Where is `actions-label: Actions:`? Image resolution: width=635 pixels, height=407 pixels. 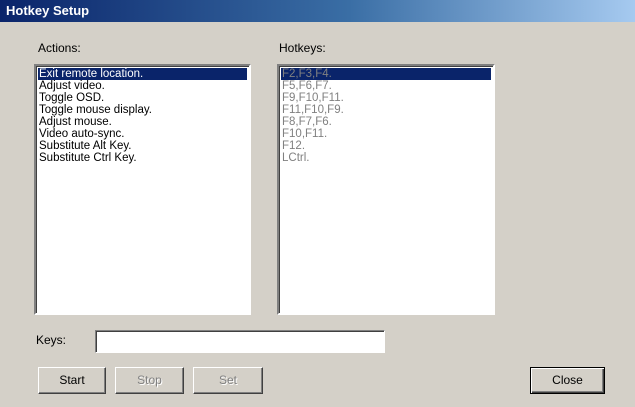
actions-label: Actions: is located at coordinates (59, 48).